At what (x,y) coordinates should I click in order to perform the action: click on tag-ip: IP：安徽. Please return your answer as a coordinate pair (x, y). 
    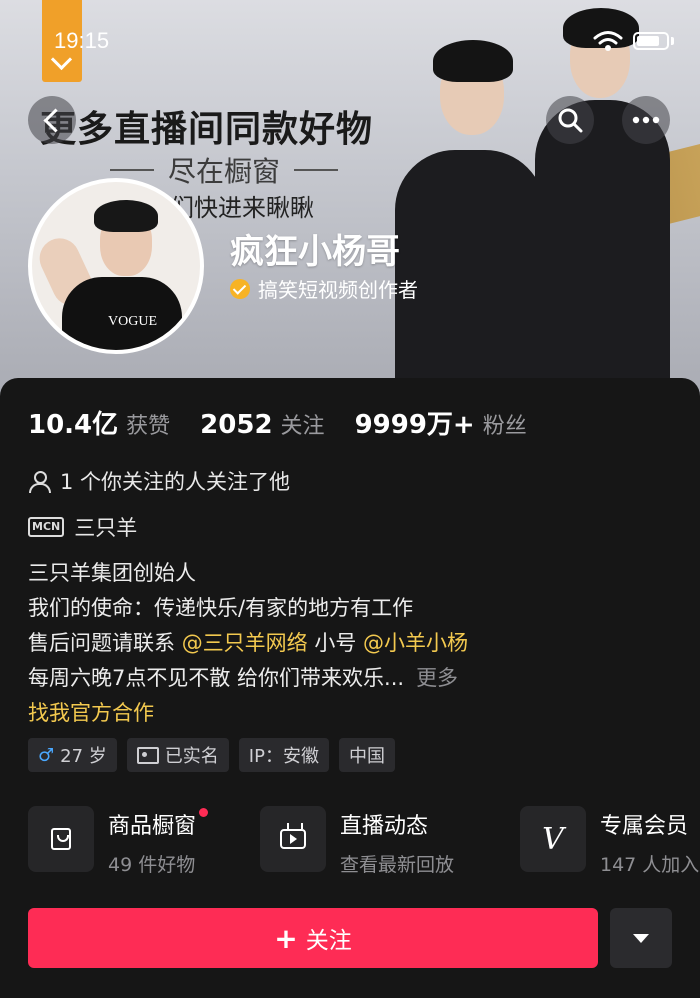
    Looking at the image, I should click on (283, 755).